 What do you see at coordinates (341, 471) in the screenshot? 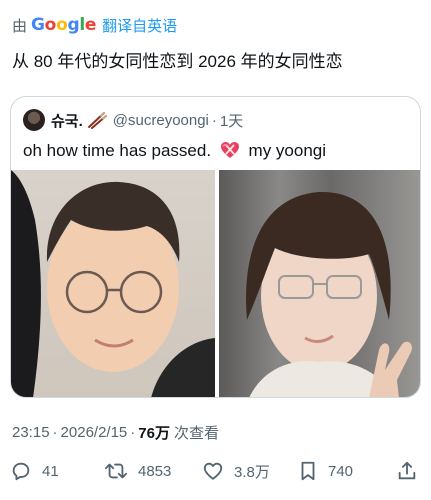
I see `bookmark-count: 740` at bounding box center [341, 471].